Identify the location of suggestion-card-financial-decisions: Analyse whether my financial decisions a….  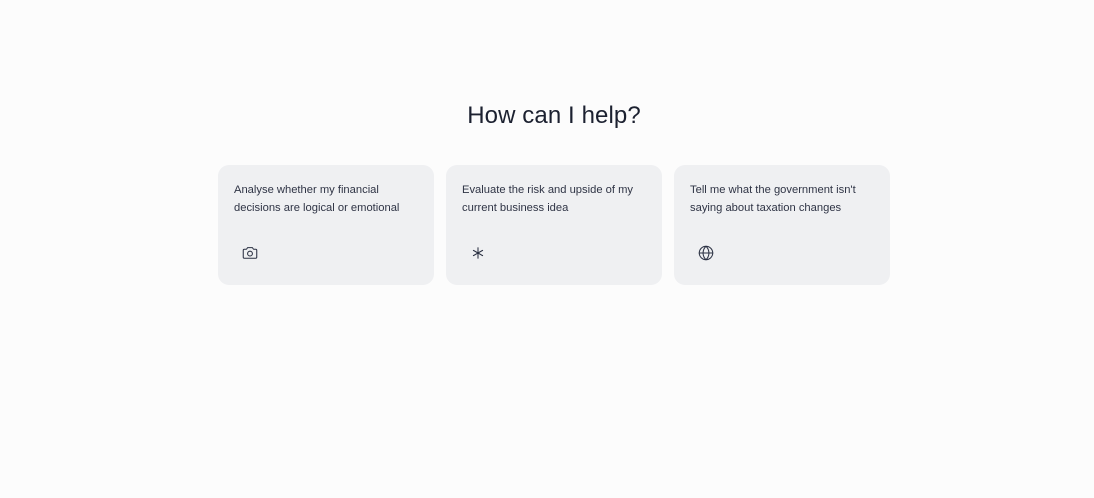
(326, 225).